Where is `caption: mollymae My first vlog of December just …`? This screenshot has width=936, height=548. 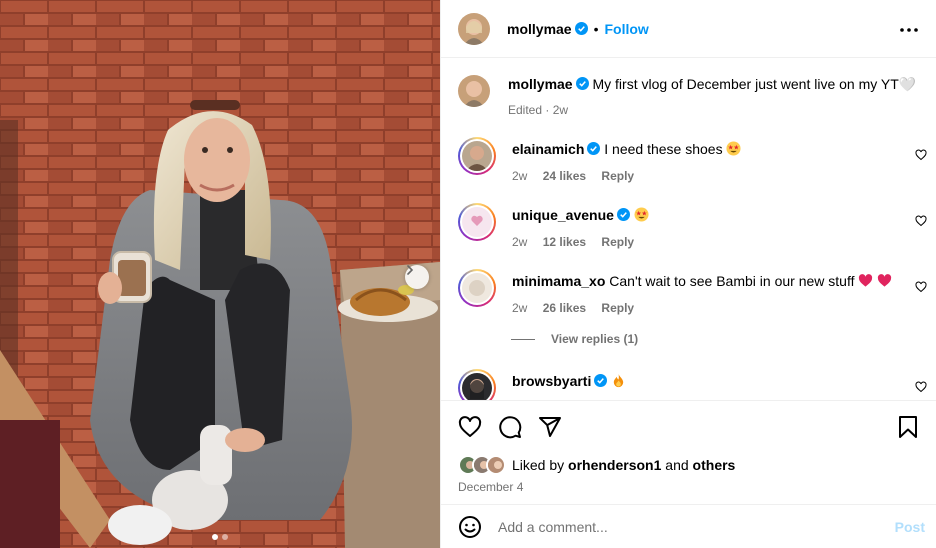 caption: mollymae My first vlog of December just … is located at coordinates (687, 97).